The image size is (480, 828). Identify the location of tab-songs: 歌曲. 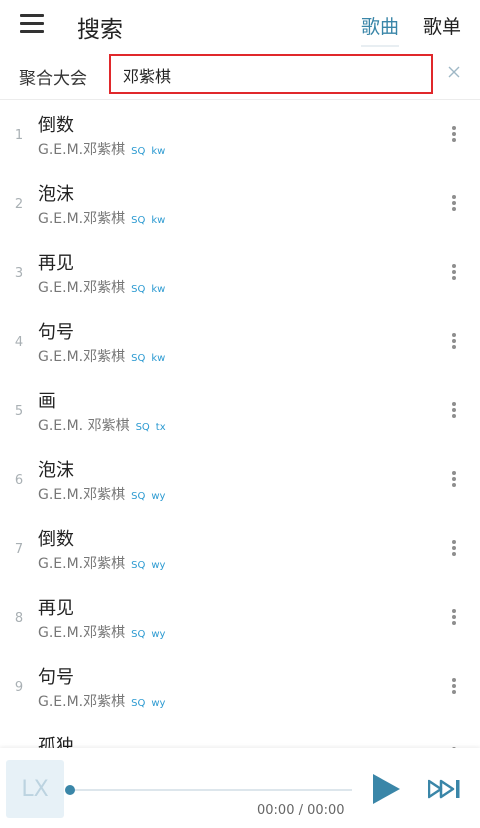
(380, 29).